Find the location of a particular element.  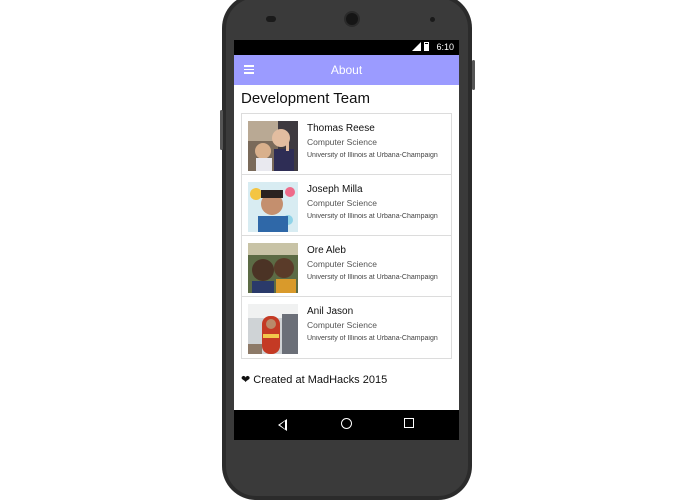

heart-icon: ❤ is located at coordinates (246, 380).